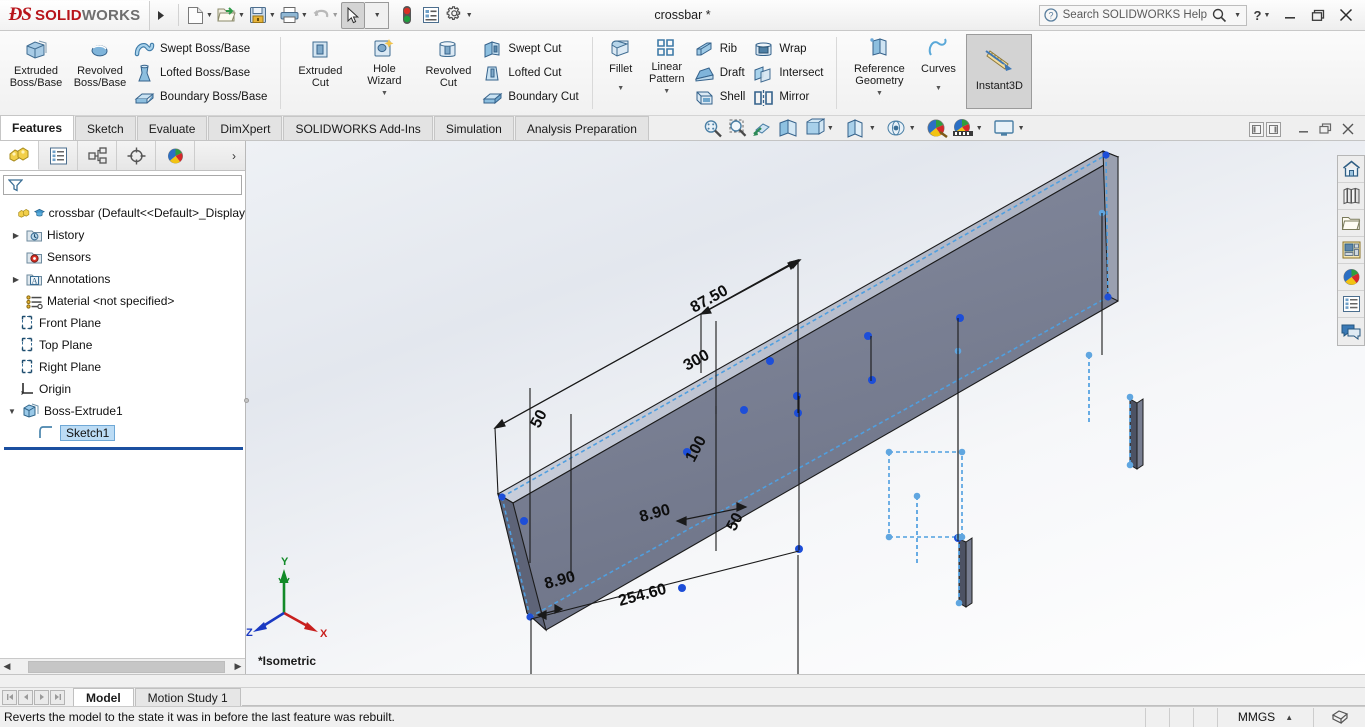 This screenshot has width=1365, height=727. Describe the element at coordinates (75, 15) in the screenshot. I see `solidworks-logo: ĐS SOLIDWORKS` at that location.